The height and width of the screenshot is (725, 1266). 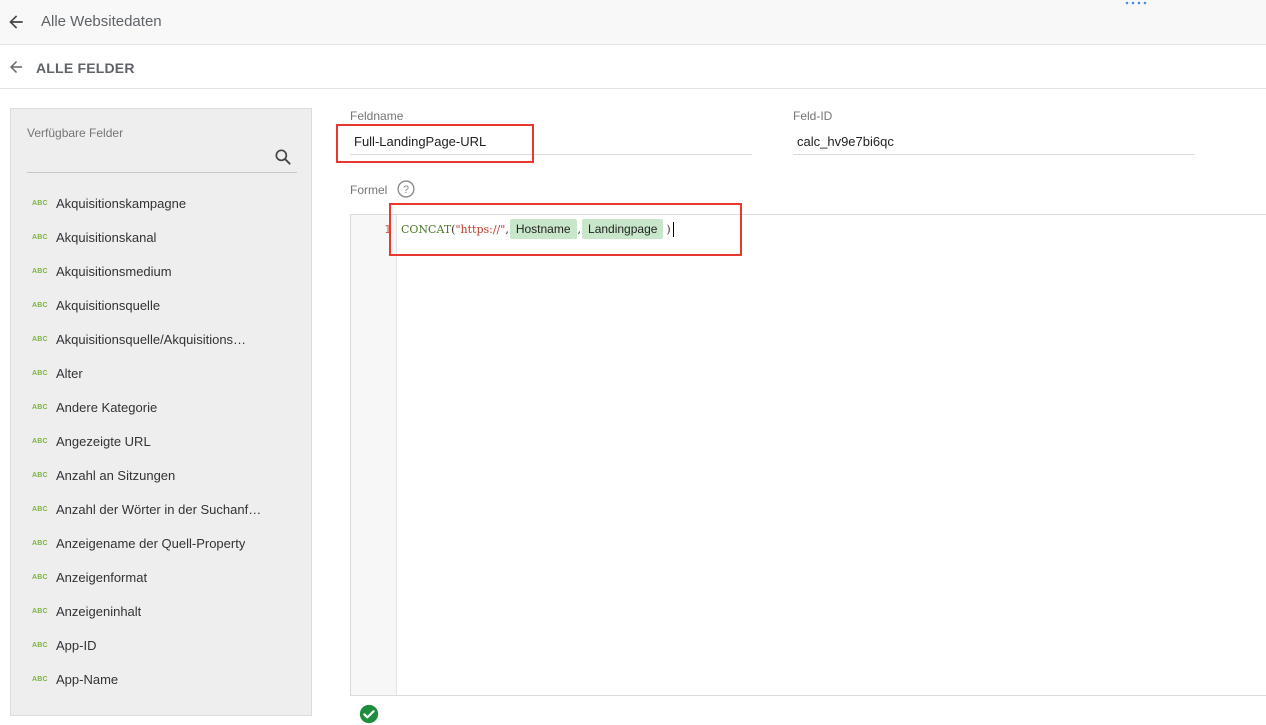 I want to click on field-list-item-label: Andere Kategorie, so click(x=107, y=407).